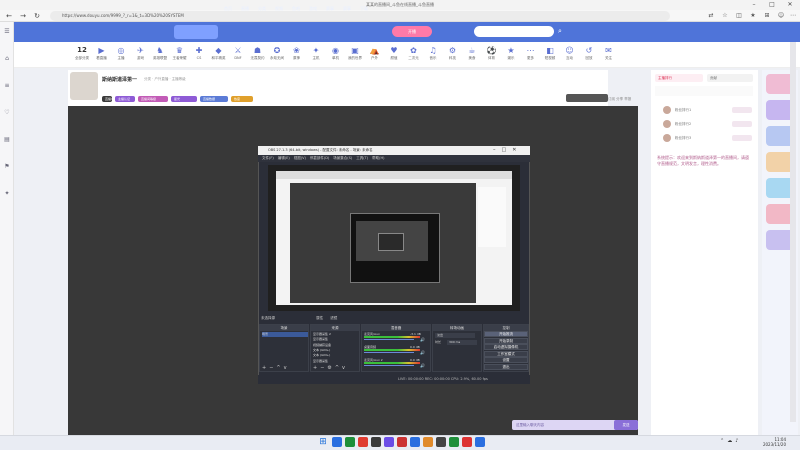  What do you see at coordinates (378, 158) in the screenshot?
I see `obs-menu-item: 帮助(H)` at bounding box center [378, 158].